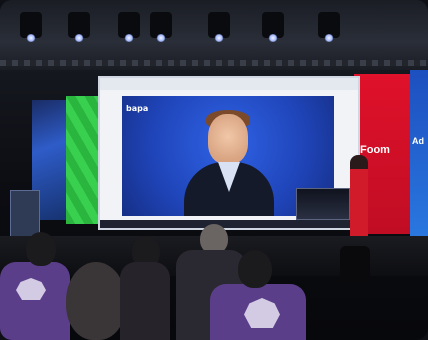 Image resolution: width=428 pixels, height=340 pixels. I want to click on far-right-wall-text: Ad, so click(418, 141).